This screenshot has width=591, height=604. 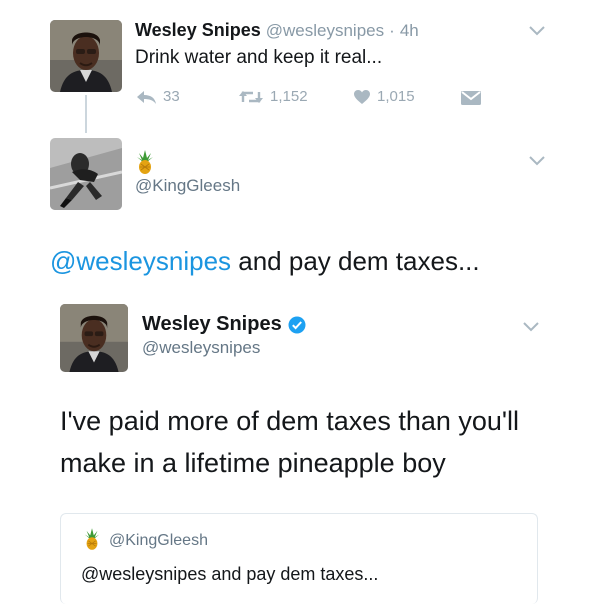 I want to click on reply-count: 33, so click(x=171, y=96).